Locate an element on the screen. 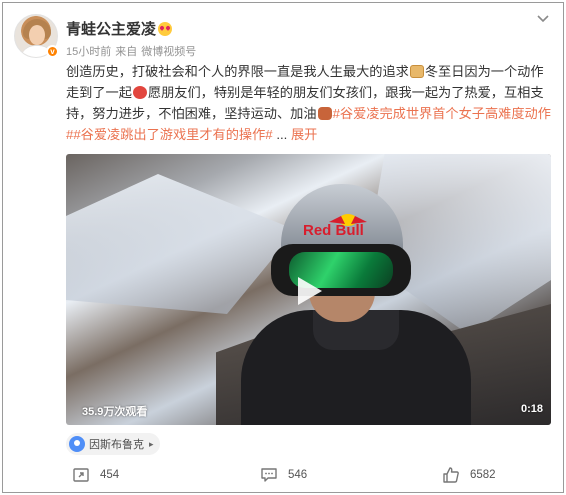  like-count: 6582 is located at coordinates (483, 475).